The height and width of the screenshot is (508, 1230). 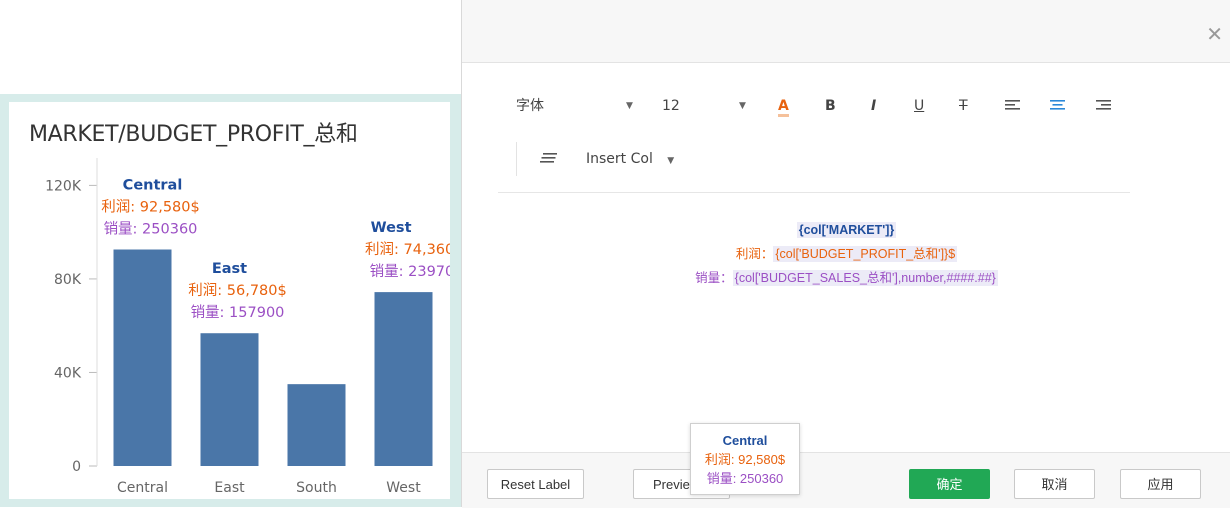 What do you see at coordinates (865, 254) in the screenshot?
I see `profit-expression-text: {col['BUDGET_PROFIT_总和']}$` at bounding box center [865, 254].